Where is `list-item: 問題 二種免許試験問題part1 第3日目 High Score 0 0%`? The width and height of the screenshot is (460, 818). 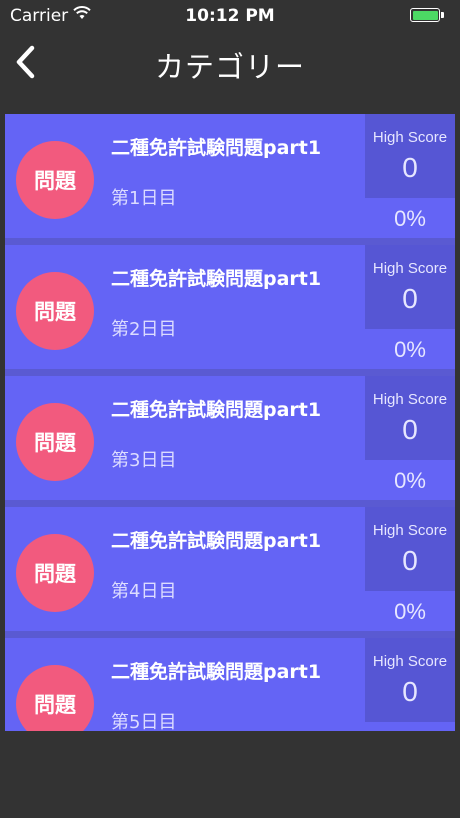
list-item: 問題 二種免許試験問題part1 第3日目 High Score 0 0% is located at coordinates (230, 438).